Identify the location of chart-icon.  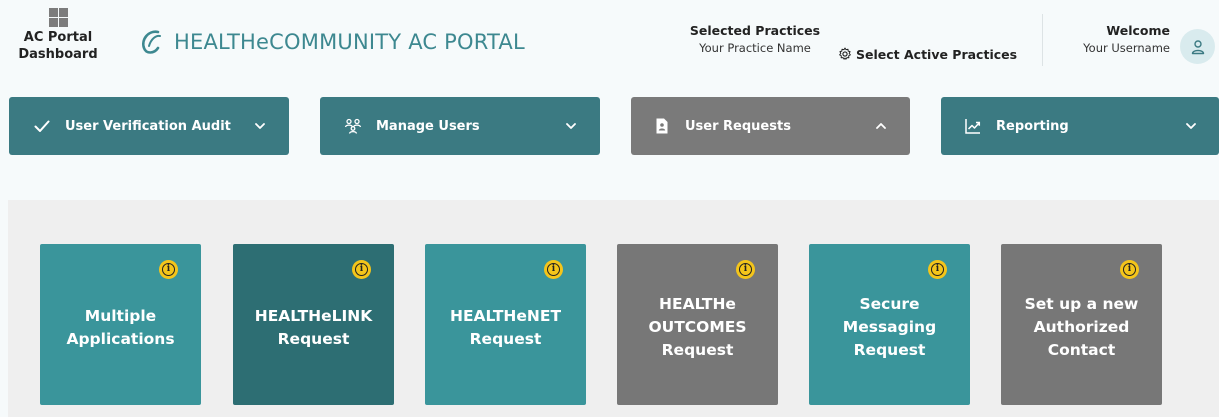
(973, 126).